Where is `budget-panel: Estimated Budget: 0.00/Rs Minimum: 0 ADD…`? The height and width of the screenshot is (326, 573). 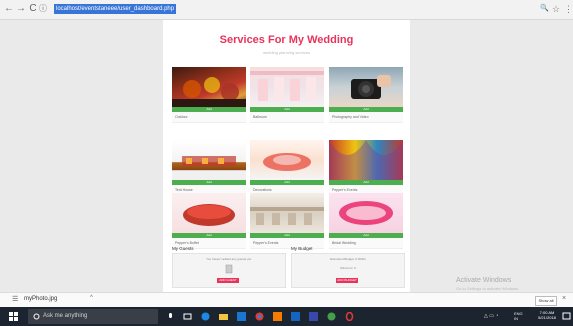 budget-panel: Estimated Budget: 0.00/Rs Minimum: 0 ADD… is located at coordinates (348, 270).